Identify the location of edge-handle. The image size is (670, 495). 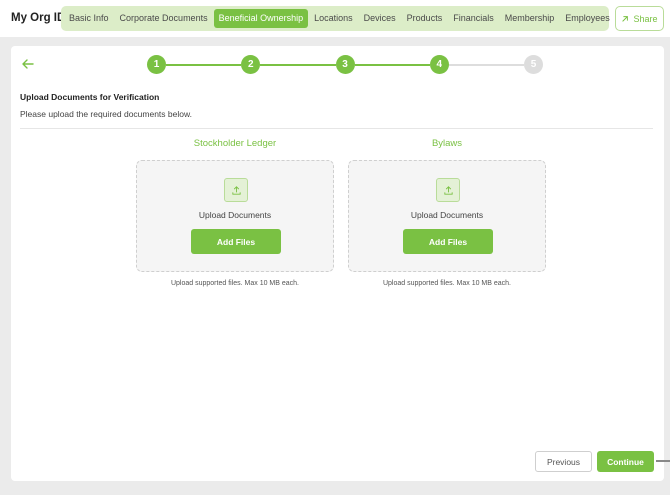
(663, 461).